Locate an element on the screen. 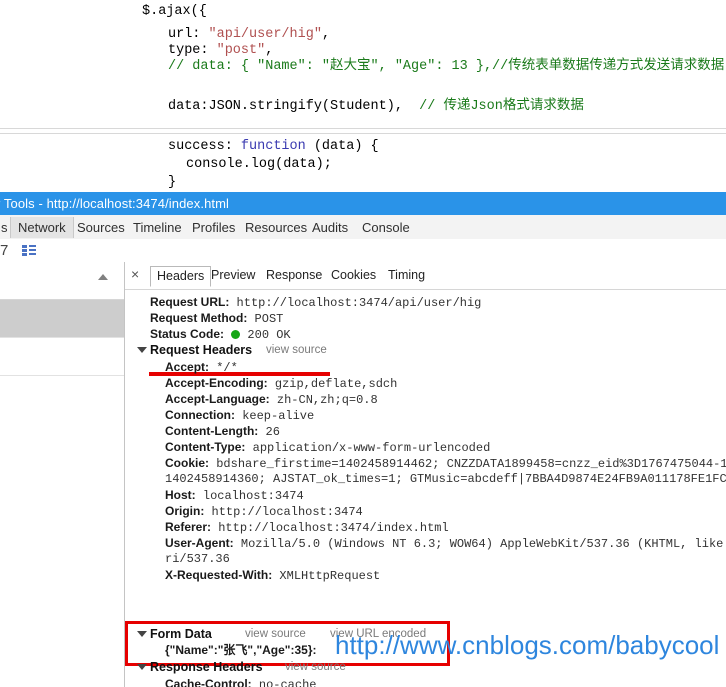 This screenshot has width=726, height=687. section-title-response-headers: Response Headers is located at coordinates (206, 667).